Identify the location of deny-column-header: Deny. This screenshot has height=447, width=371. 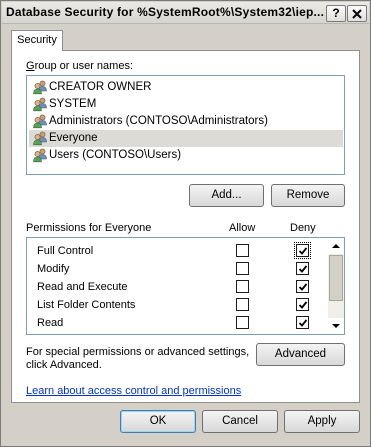
(303, 228).